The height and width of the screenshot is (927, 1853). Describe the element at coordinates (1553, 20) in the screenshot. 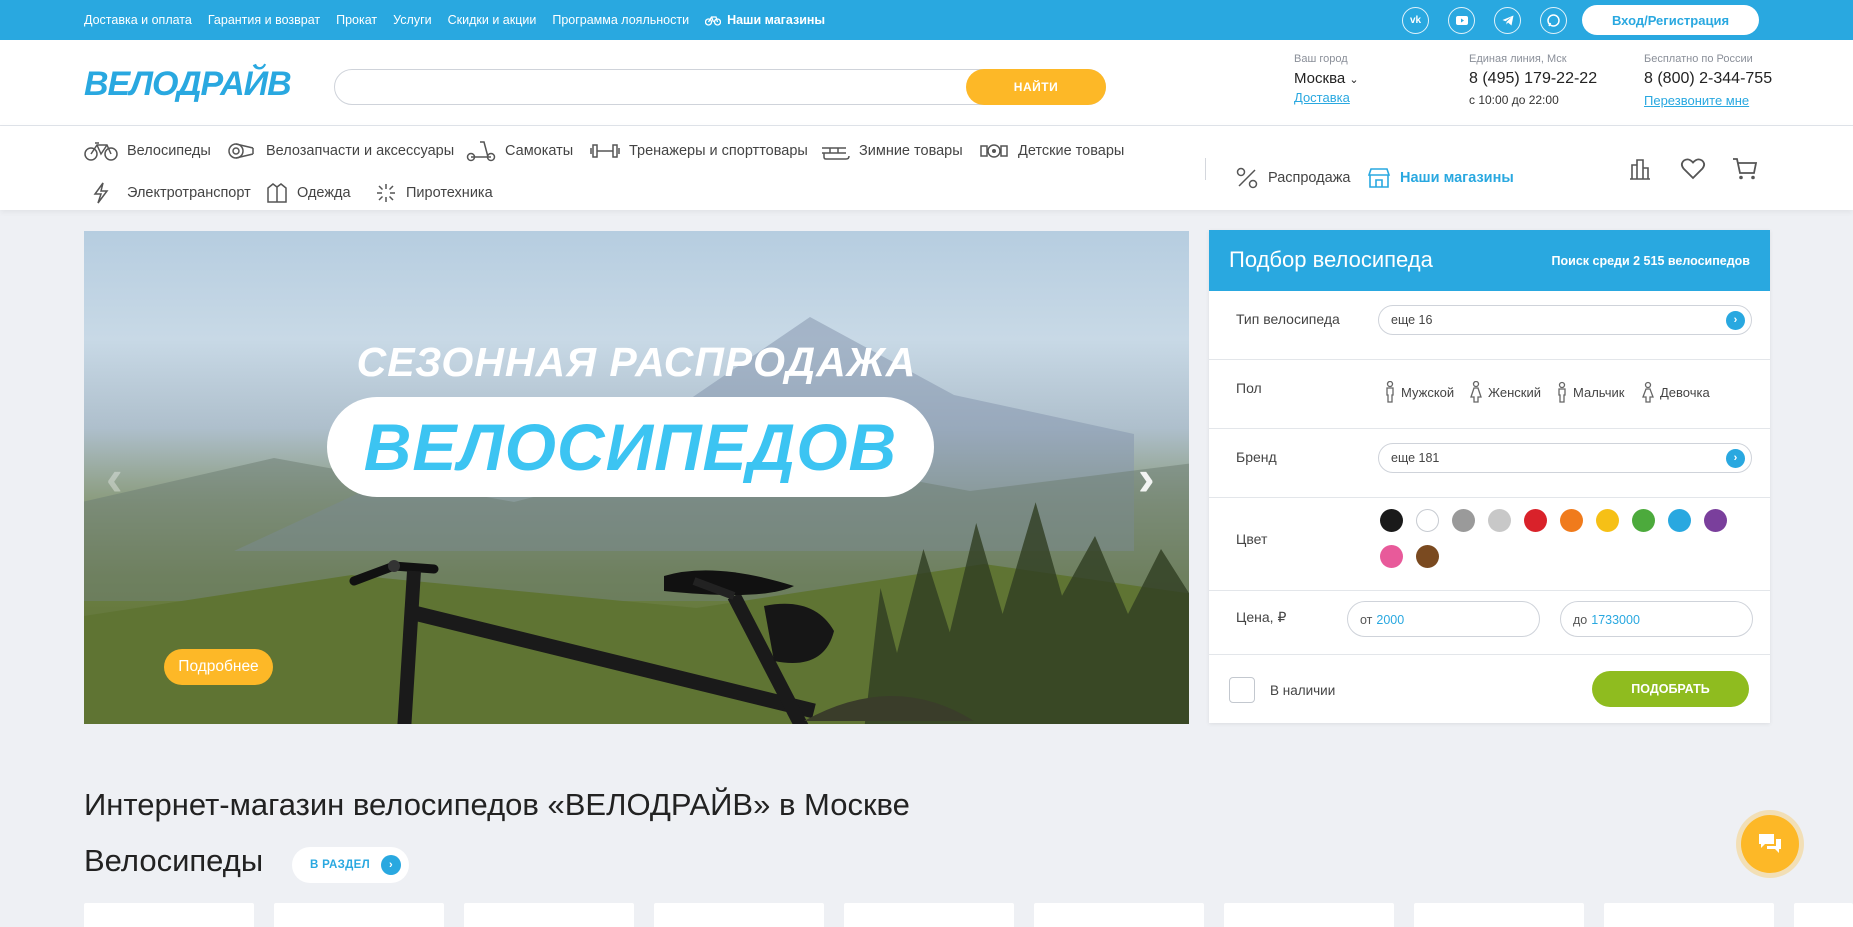

I see `chat-icon` at that location.